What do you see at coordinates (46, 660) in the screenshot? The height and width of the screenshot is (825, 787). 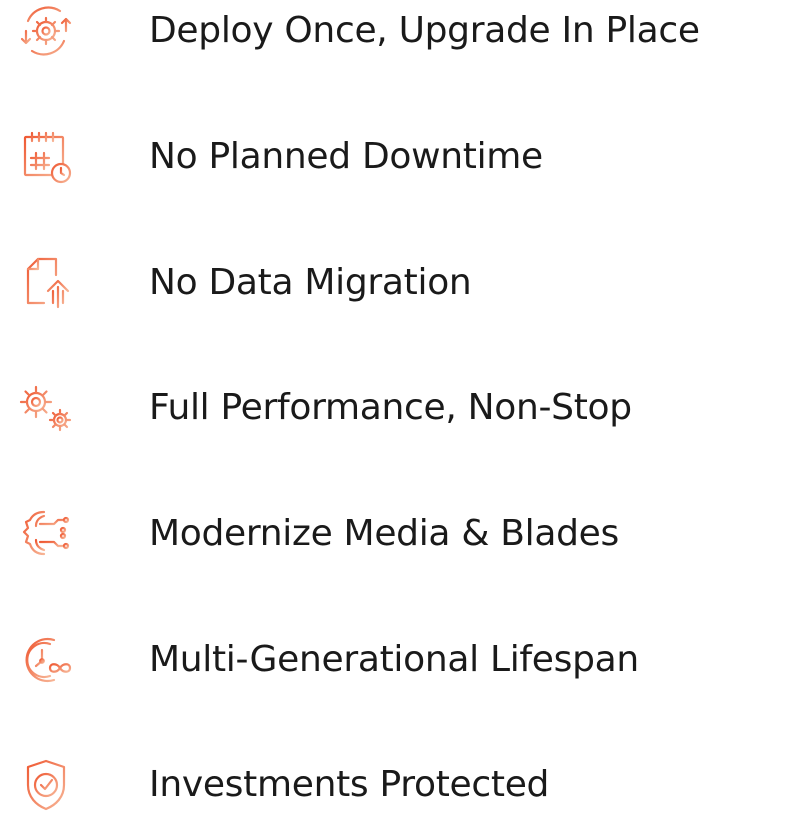 I see `timer-infinity-icon` at bounding box center [46, 660].